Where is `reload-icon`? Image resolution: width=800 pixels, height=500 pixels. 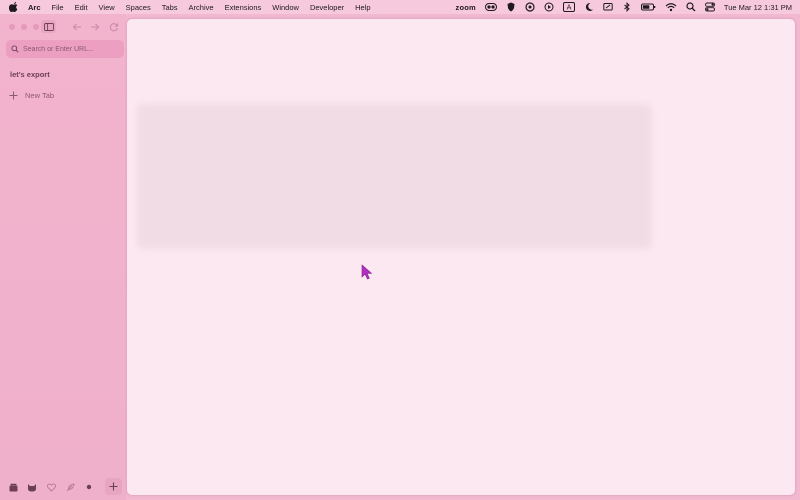 reload-icon is located at coordinates (114, 27).